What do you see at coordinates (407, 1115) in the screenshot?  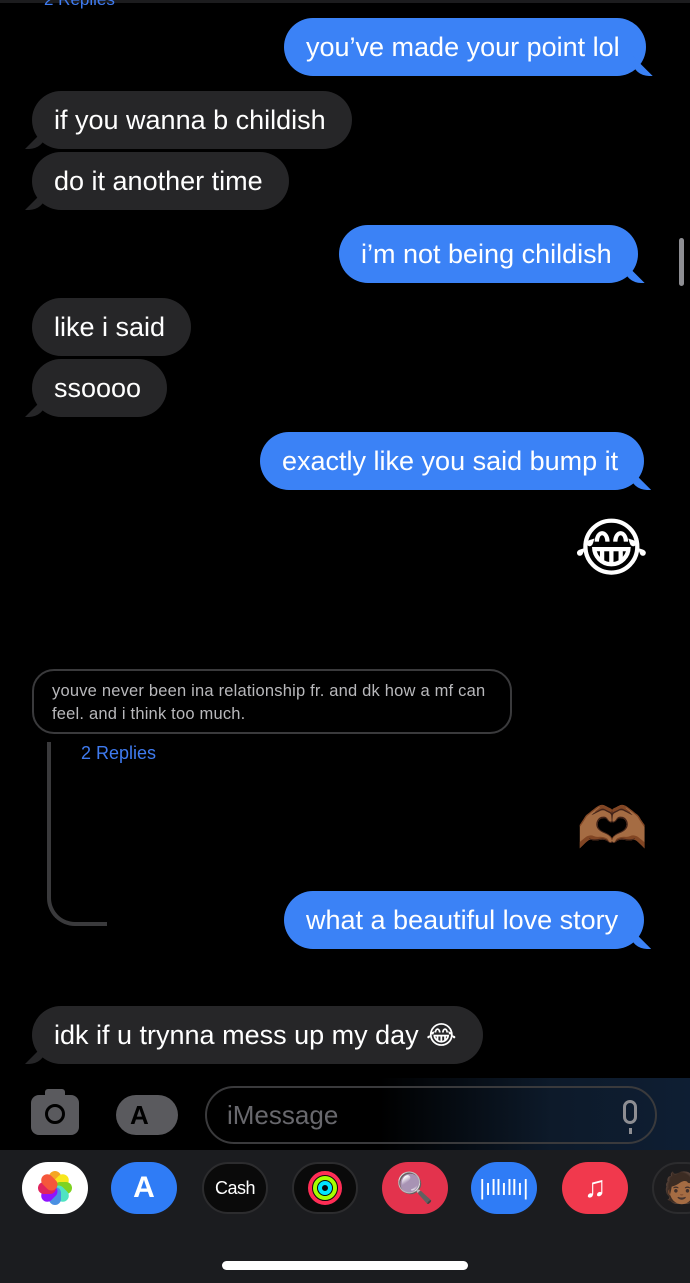 I see `message-input` at bounding box center [407, 1115].